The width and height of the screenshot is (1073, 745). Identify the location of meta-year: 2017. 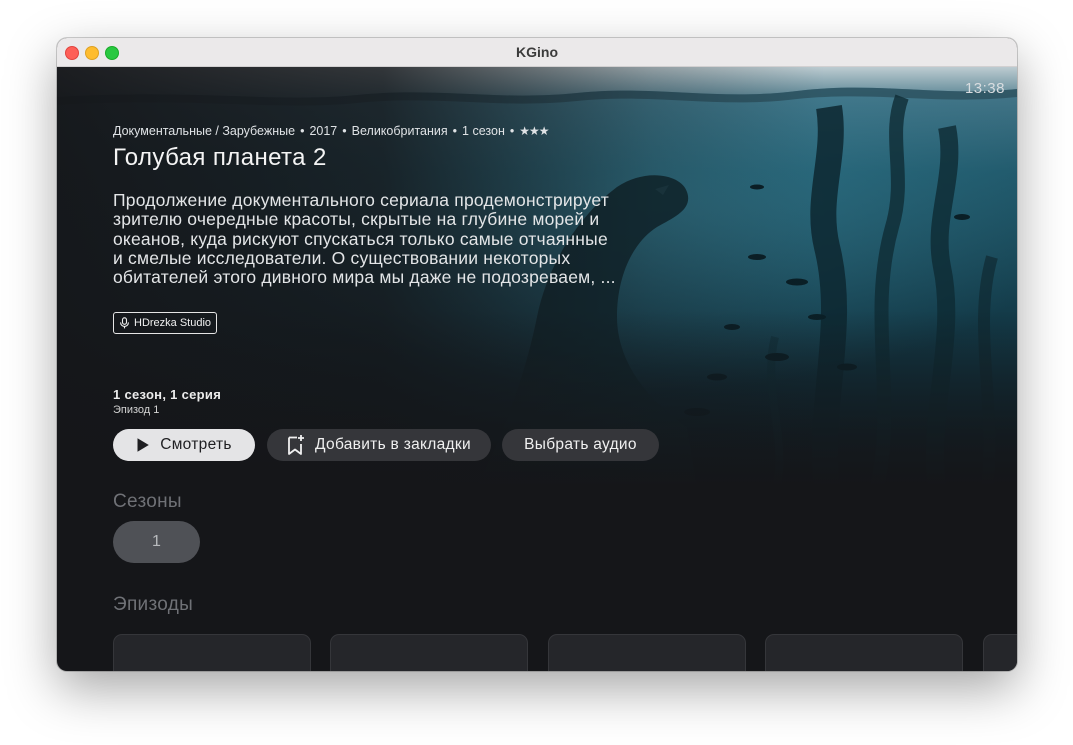
(323, 131).